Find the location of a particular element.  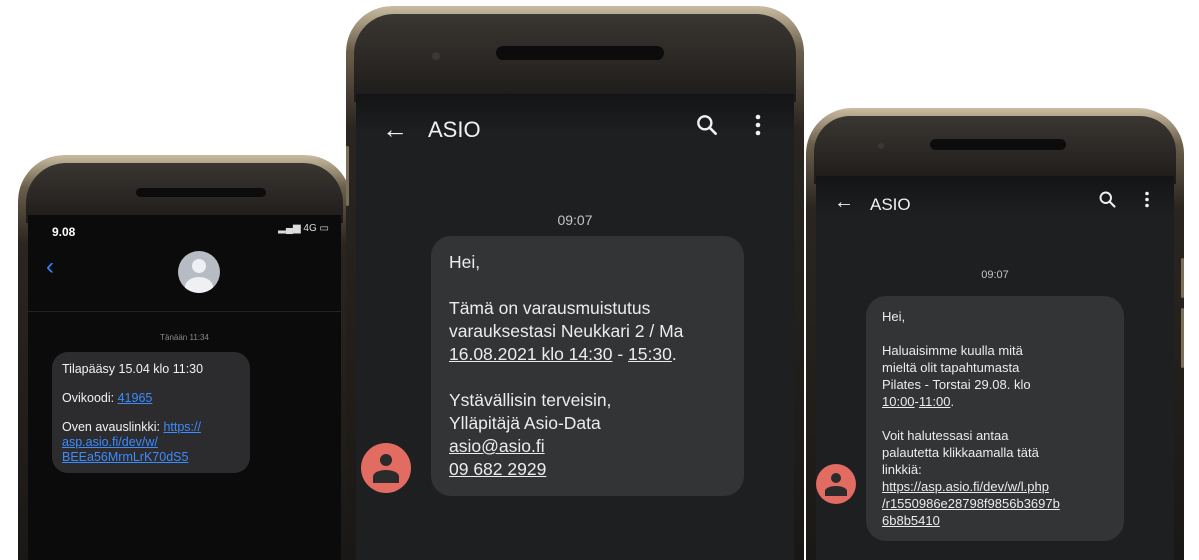

door-open-link: BEEa56MrmLrK70dS5 is located at coordinates (125, 457).